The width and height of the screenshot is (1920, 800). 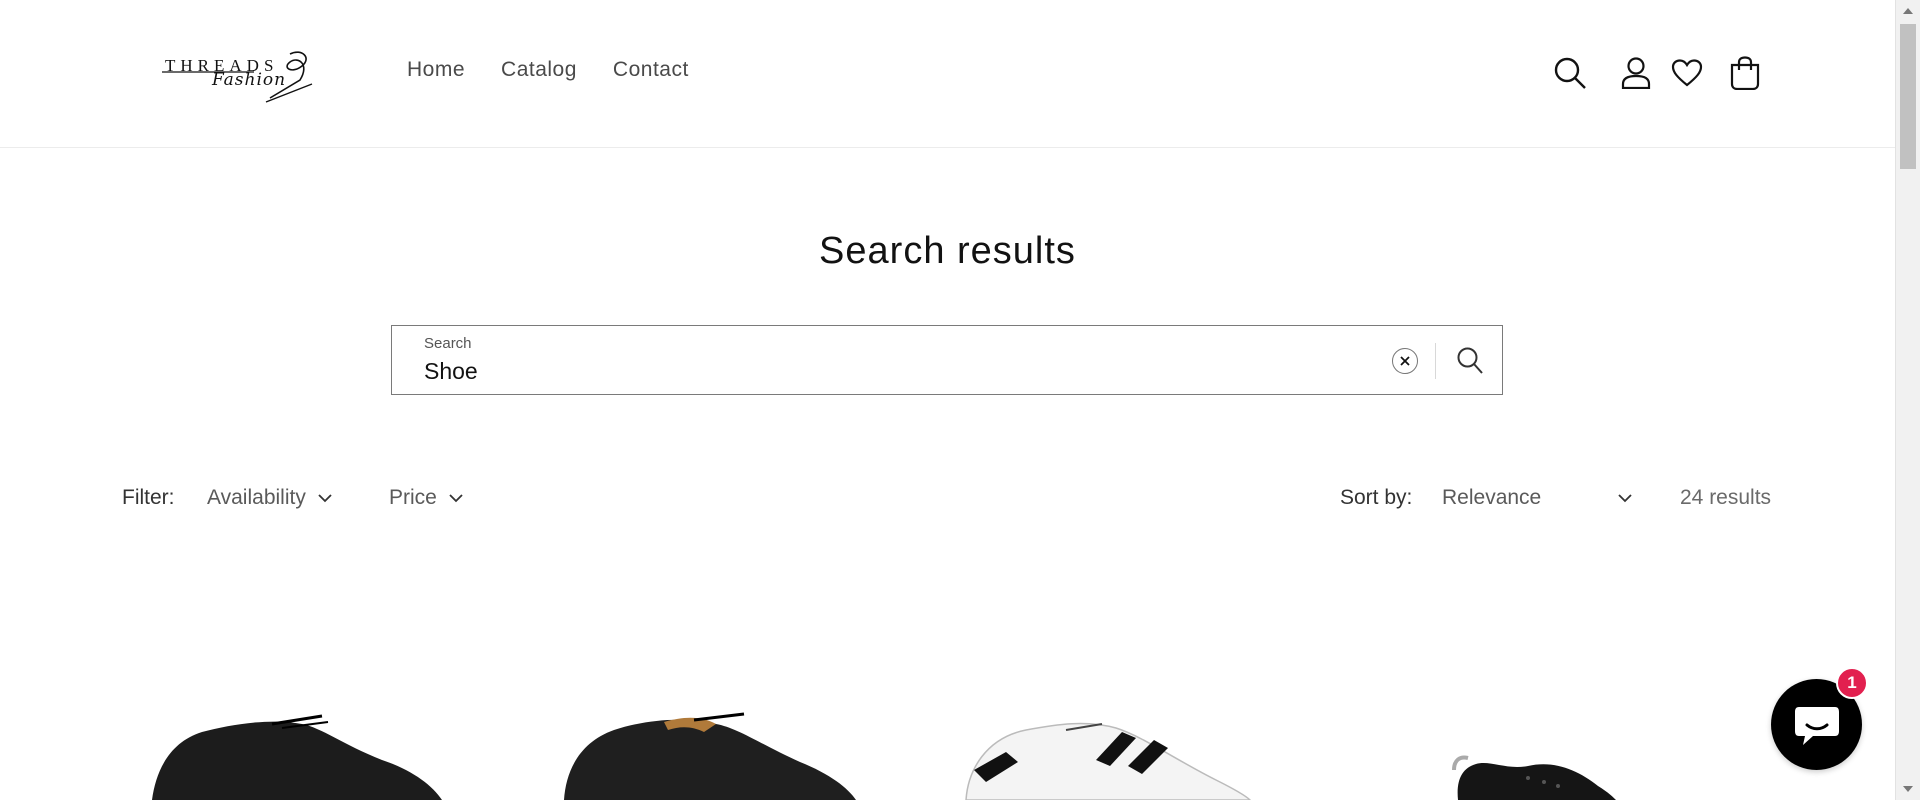 I want to click on page-title: Search results, so click(x=947, y=251).